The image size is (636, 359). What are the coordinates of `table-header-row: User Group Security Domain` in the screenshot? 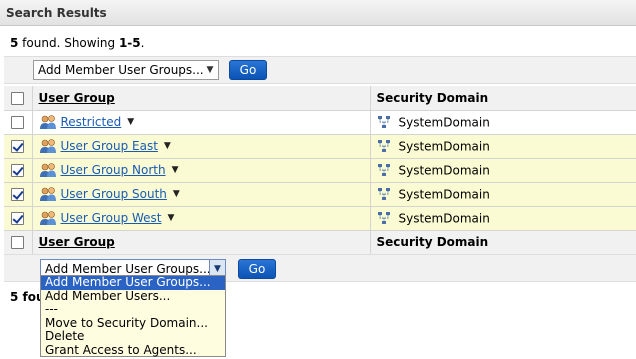 It's located at (320, 98).